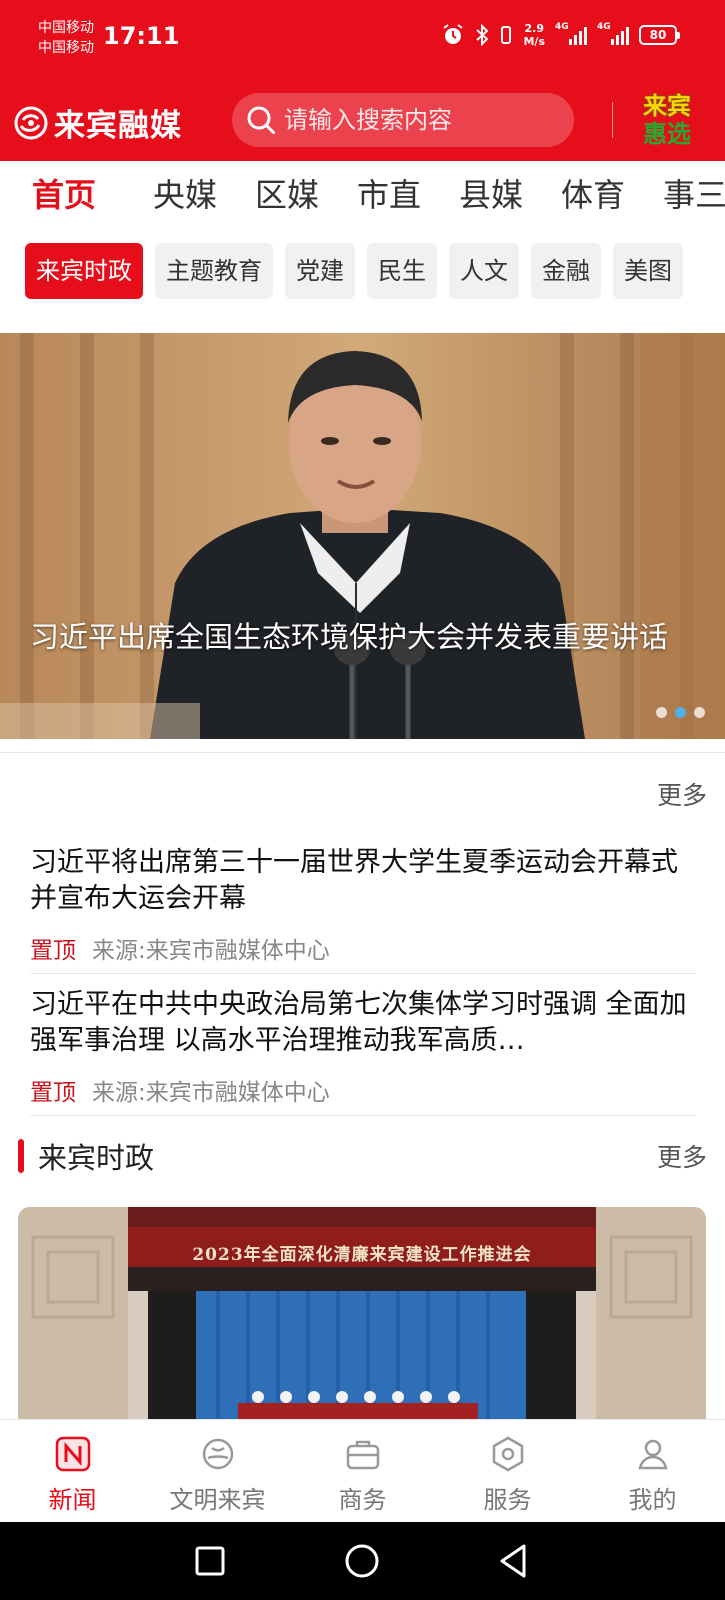  Describe the element at coordinates (534, 28) in the screenshot. I see `net-speed-value: 2.9` at that location.